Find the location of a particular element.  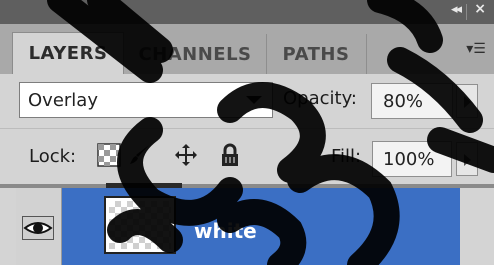

lock-image-pixels-icon is located at coordinates (139, 155).